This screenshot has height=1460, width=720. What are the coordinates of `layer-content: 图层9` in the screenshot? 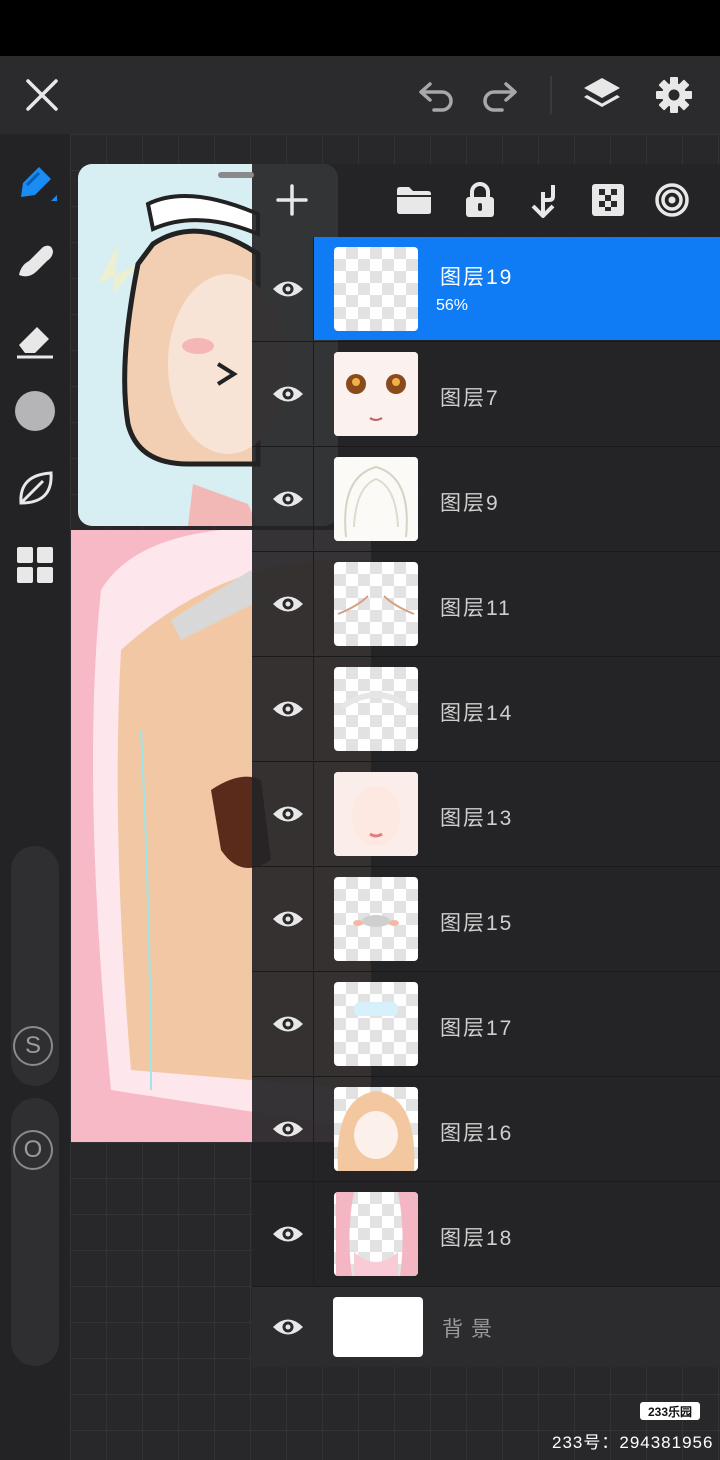 It's located at (516, 498).